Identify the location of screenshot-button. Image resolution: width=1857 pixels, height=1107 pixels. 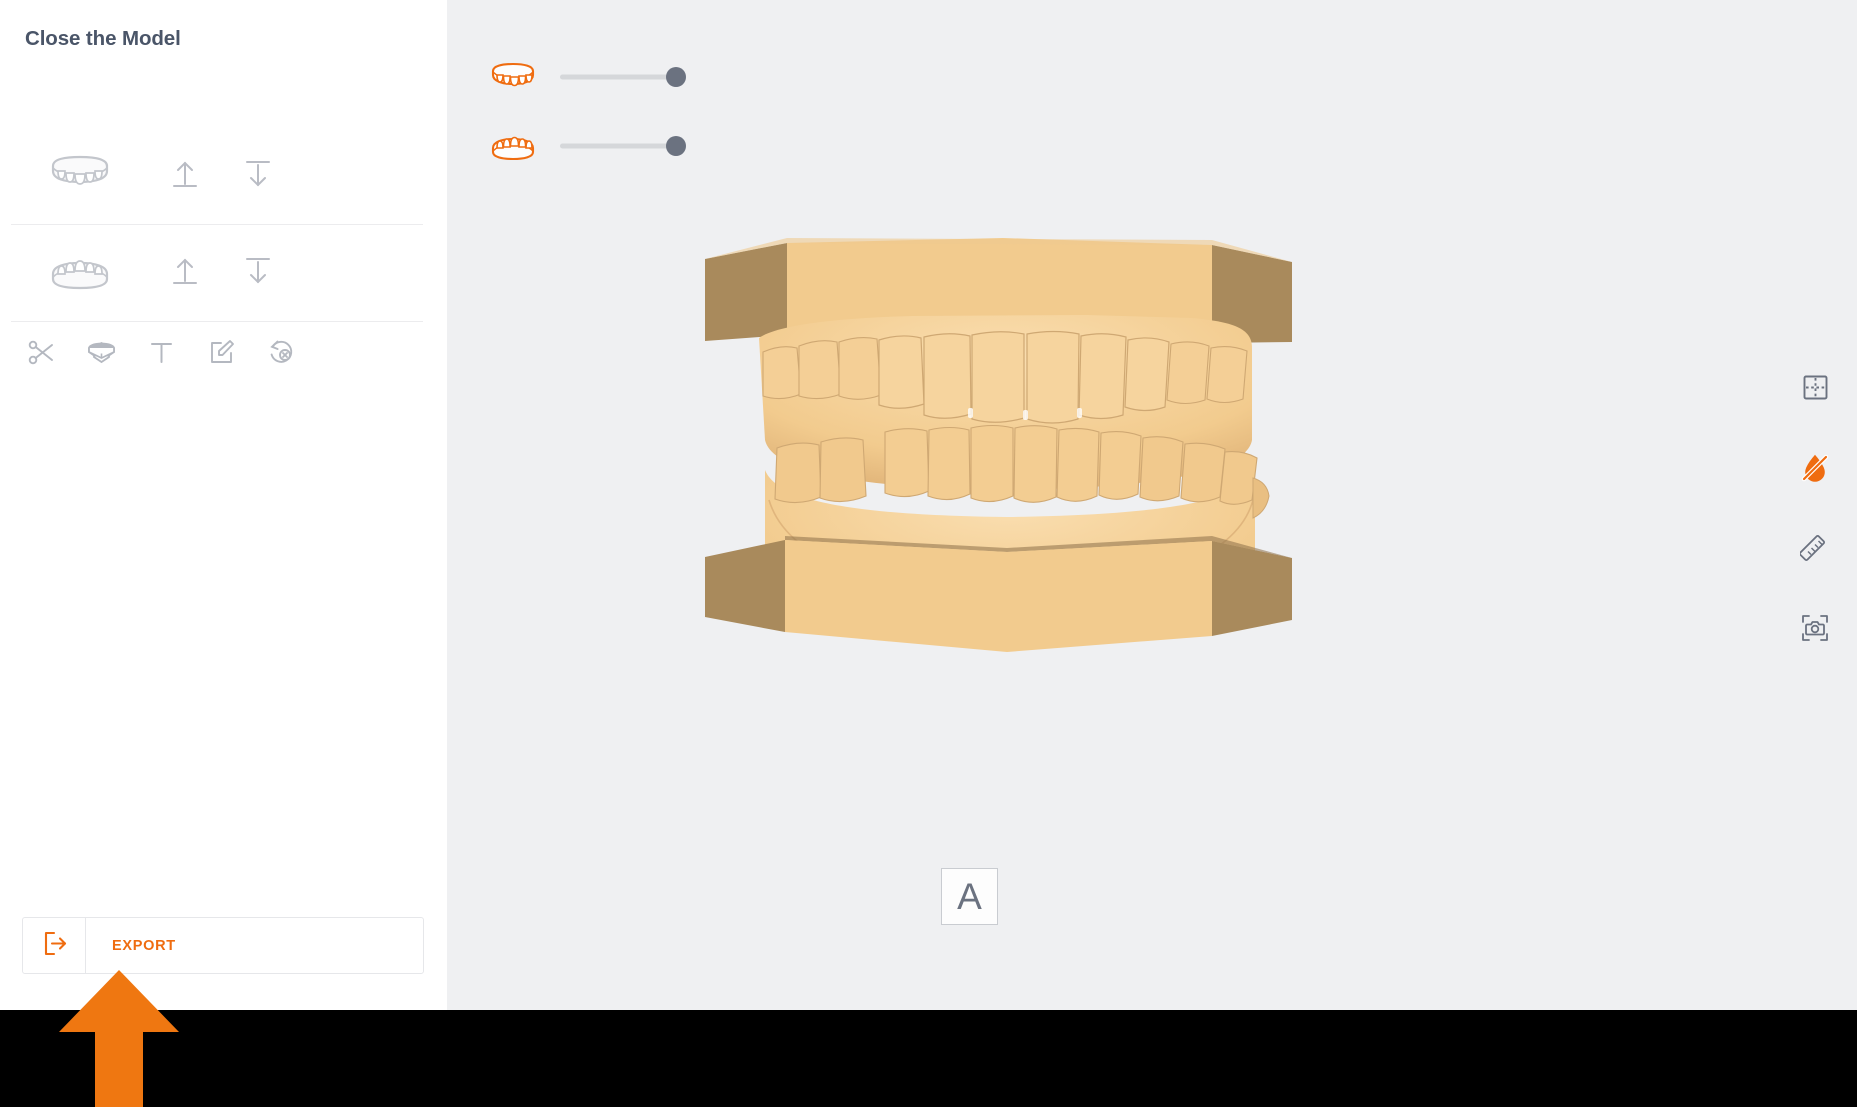
(1815, 630).